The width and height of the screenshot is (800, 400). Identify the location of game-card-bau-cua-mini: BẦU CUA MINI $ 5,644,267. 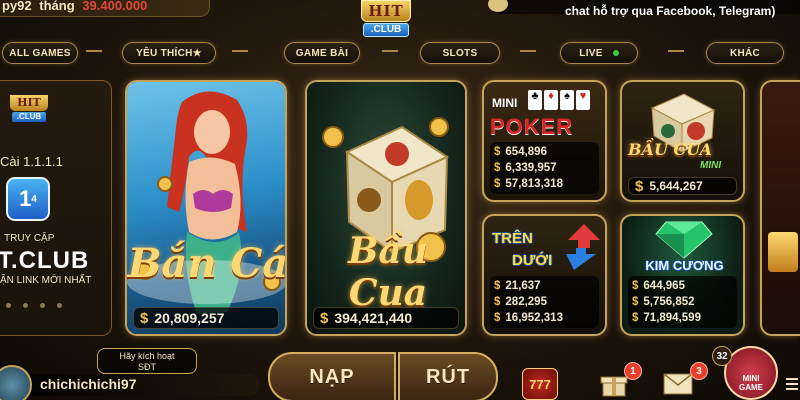
(682, 141).